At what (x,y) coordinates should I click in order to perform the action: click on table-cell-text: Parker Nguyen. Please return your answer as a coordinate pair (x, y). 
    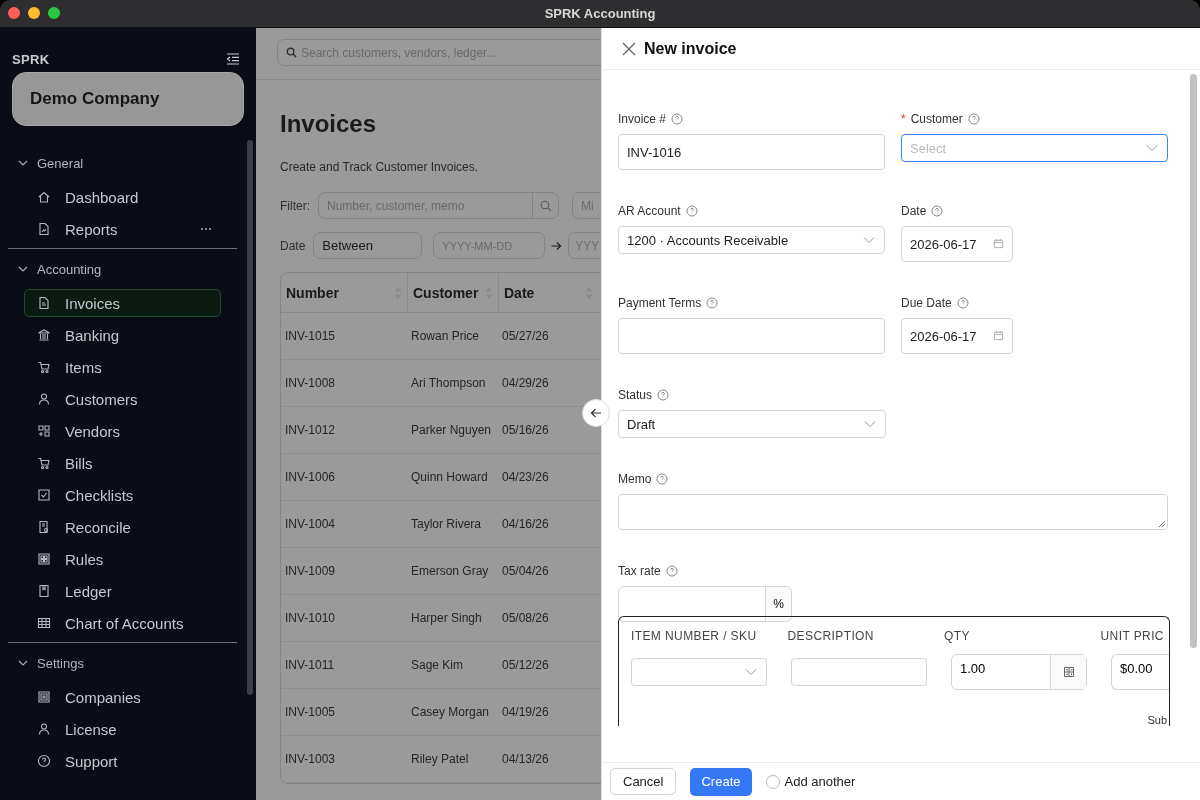
    Looking at the image, I should click on (451, 430).